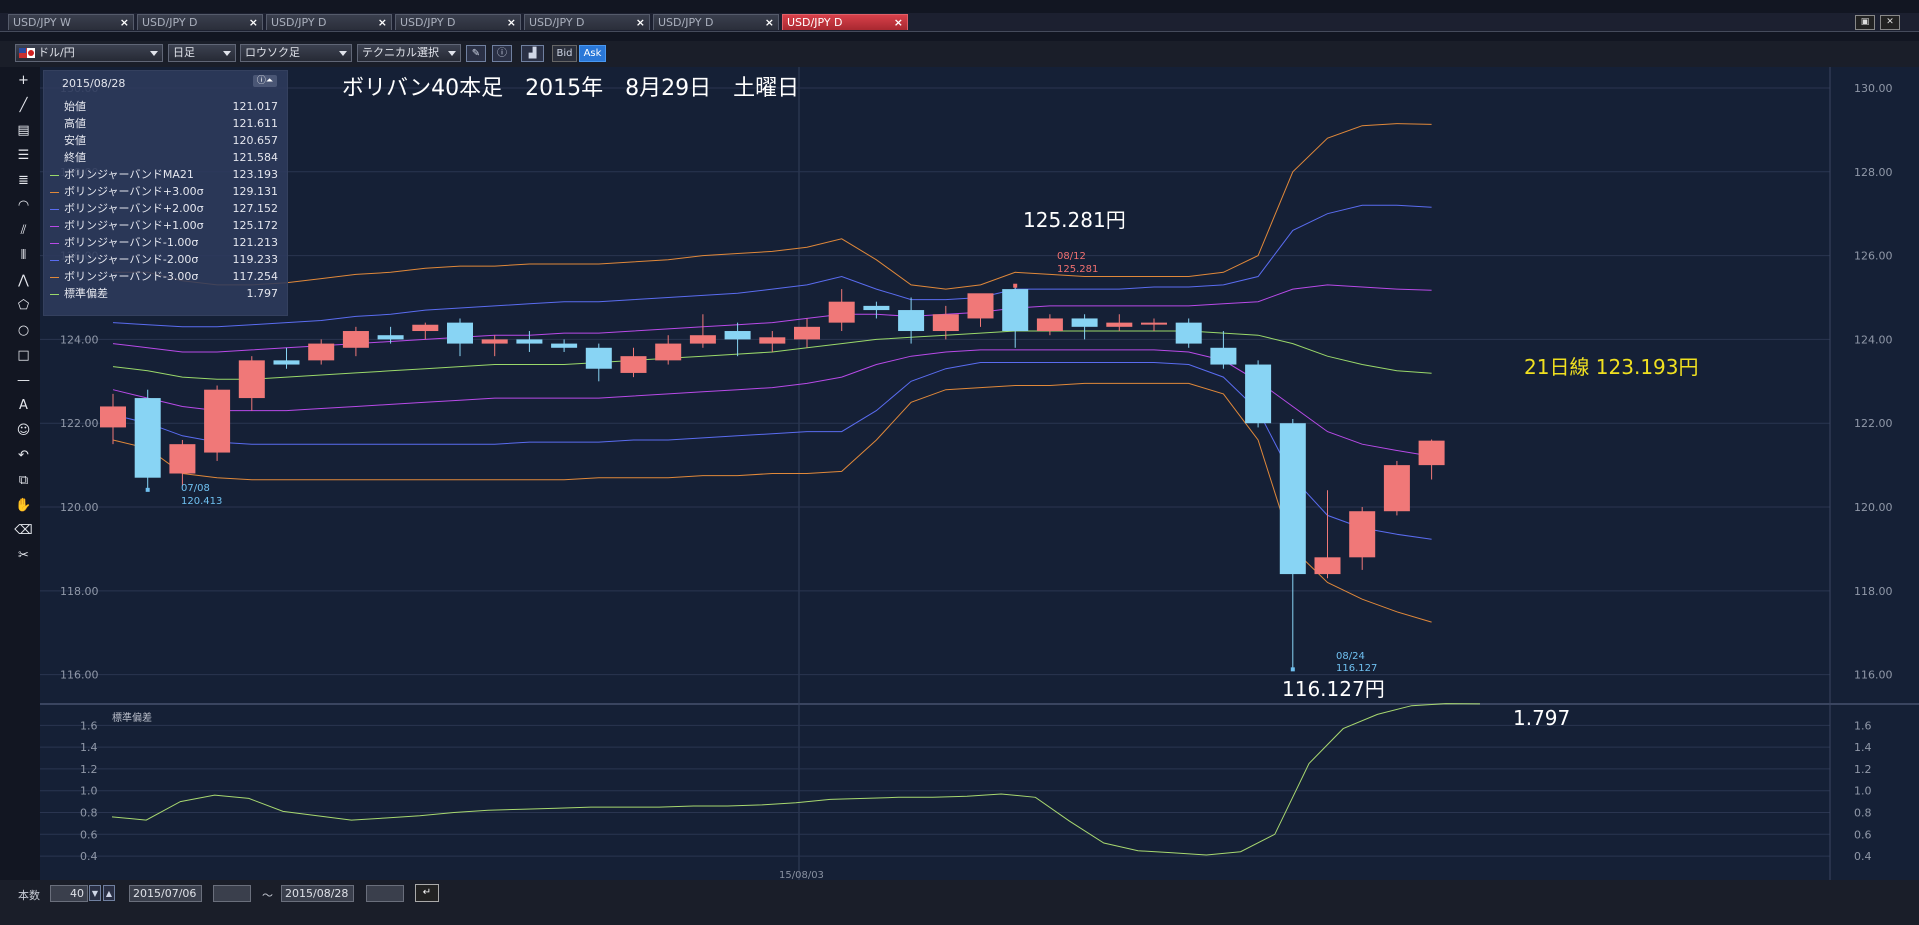 The height and width of the screenshot is (925, 1919). I want to click on tab-2: USD/JPY D ×, so click(200, 22).